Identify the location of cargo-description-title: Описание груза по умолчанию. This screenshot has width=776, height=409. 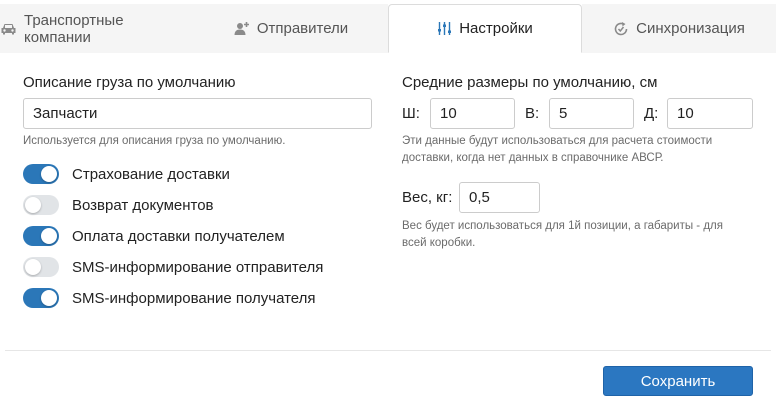
(129, 82).